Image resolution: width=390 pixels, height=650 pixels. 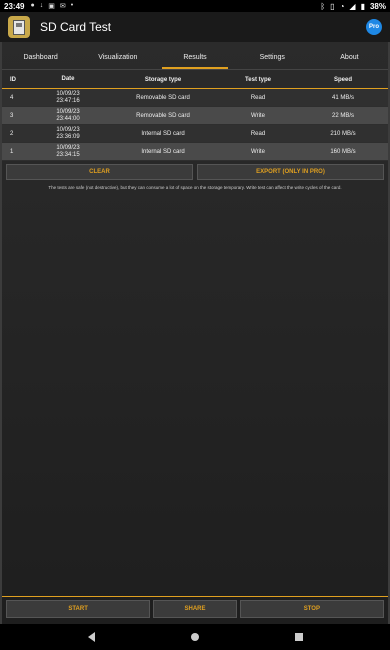 What do you see at coordinates (13, 79) in the screenshot?
I see `header-id: ID` at bounding box center [13, 79].